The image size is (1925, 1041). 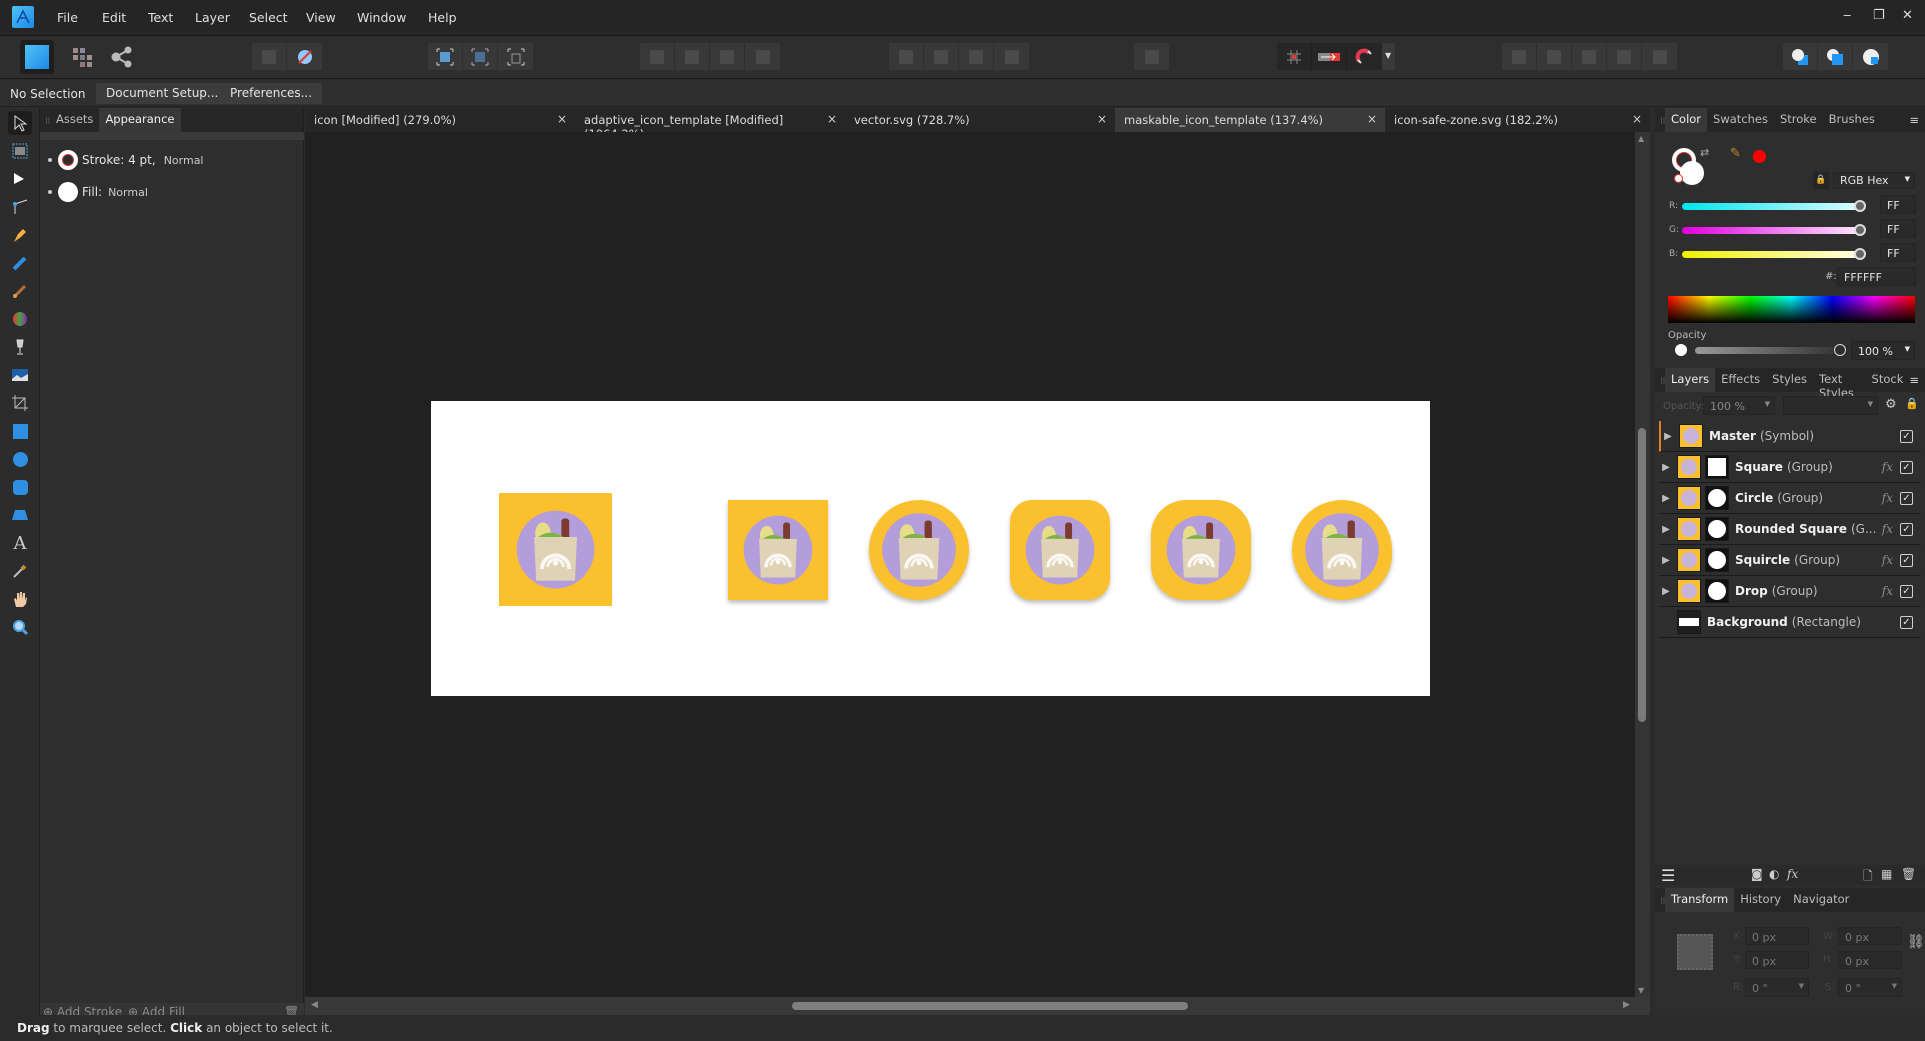 I want to click on tab-stock: Stock, so click(x=1888, y=380).